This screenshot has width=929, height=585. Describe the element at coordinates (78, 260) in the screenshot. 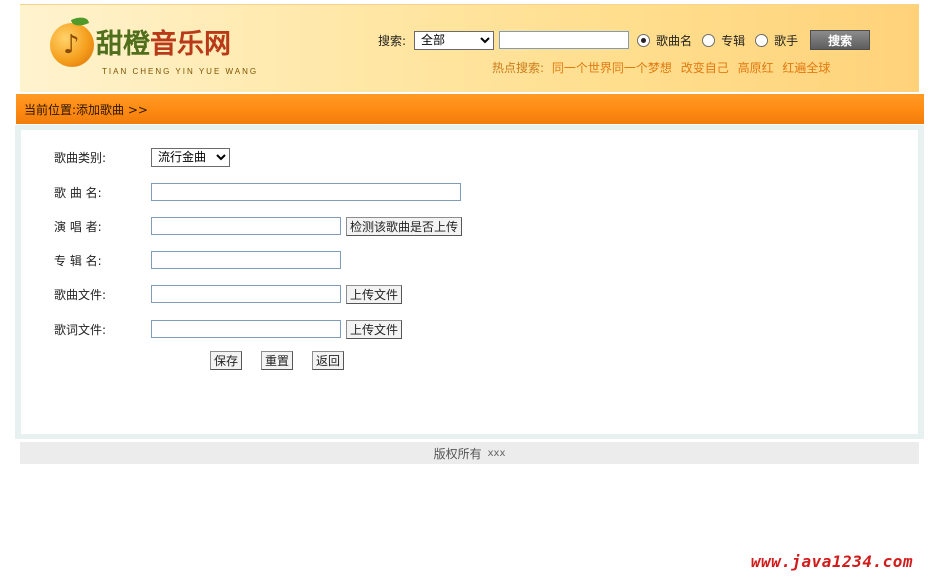

I see `album-label: 专 辑 名:` at that location.